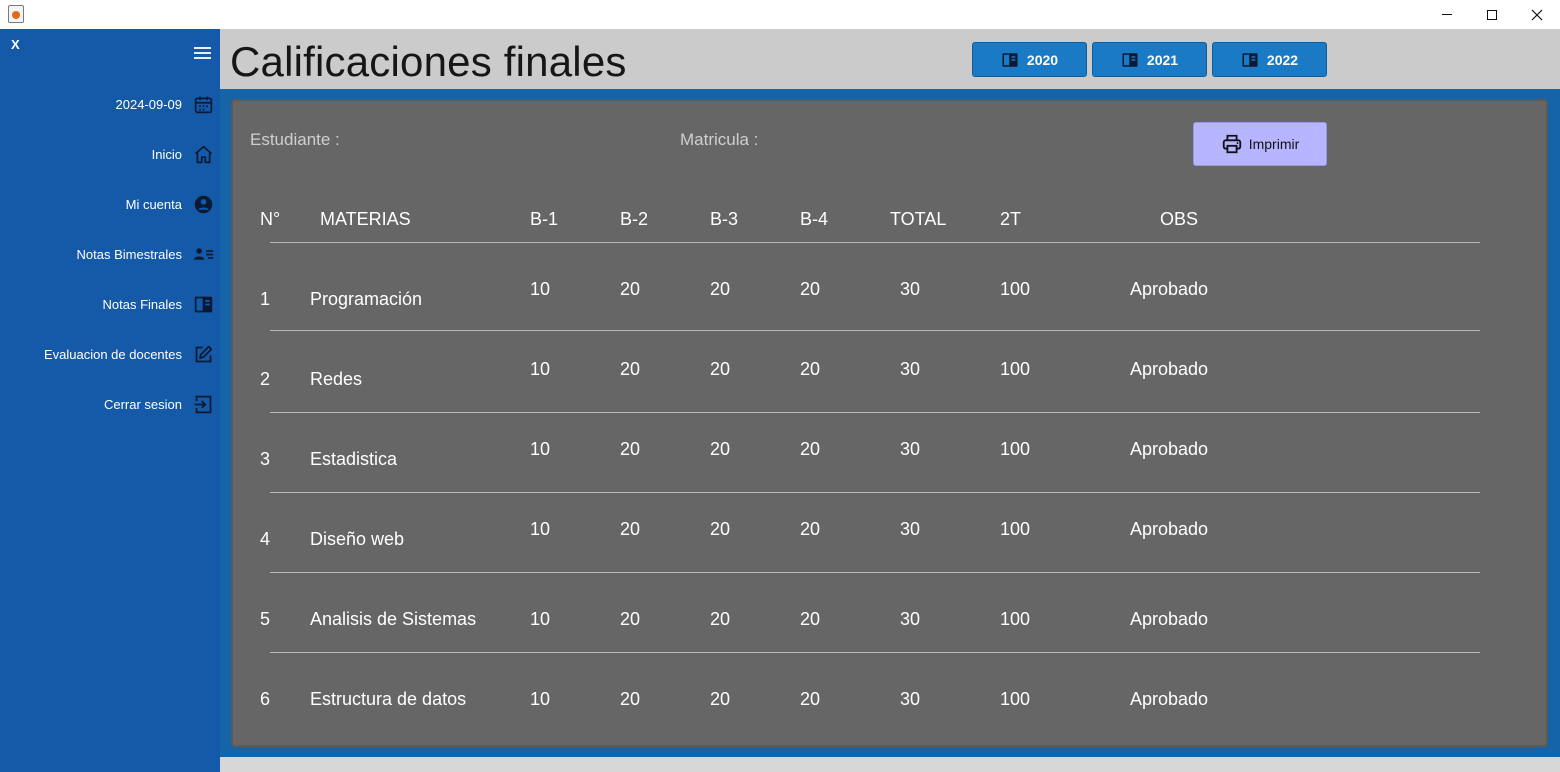  I want to click on header-b1: B-1, so click(544, 219).